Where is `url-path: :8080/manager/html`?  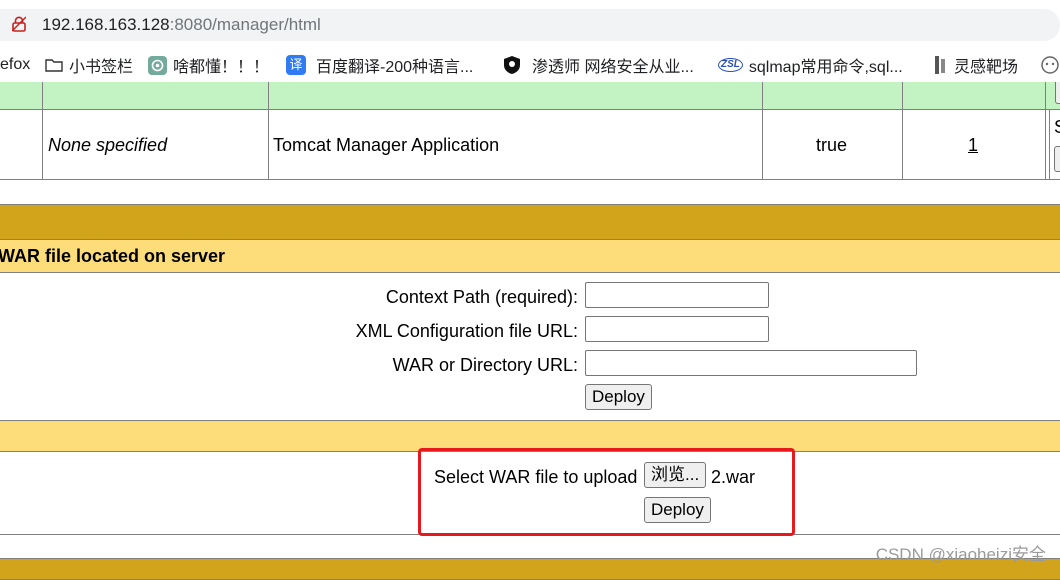 url-path: :8080/manager/html is located at coordinates (245, 24).